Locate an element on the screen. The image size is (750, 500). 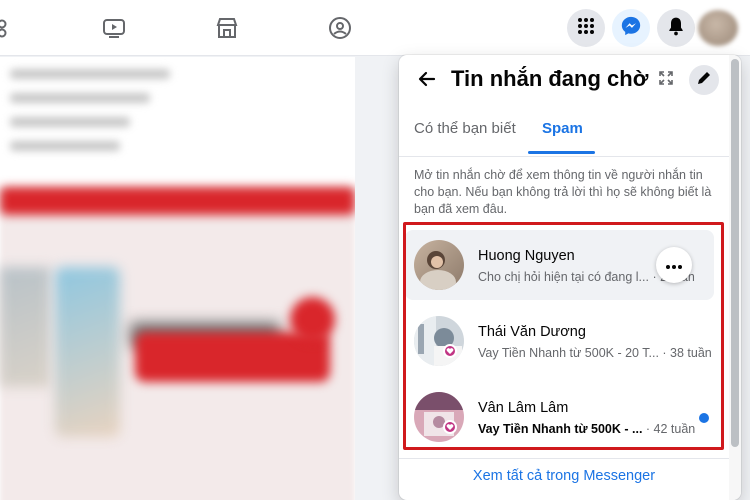
menu-grid-icon is located at coordinates (586, 28).